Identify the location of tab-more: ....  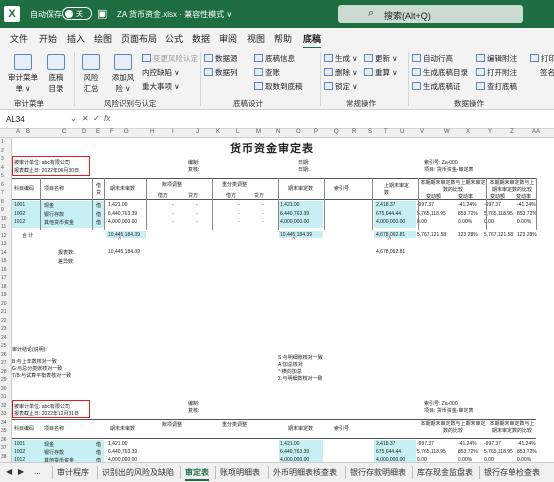
(37, 471).